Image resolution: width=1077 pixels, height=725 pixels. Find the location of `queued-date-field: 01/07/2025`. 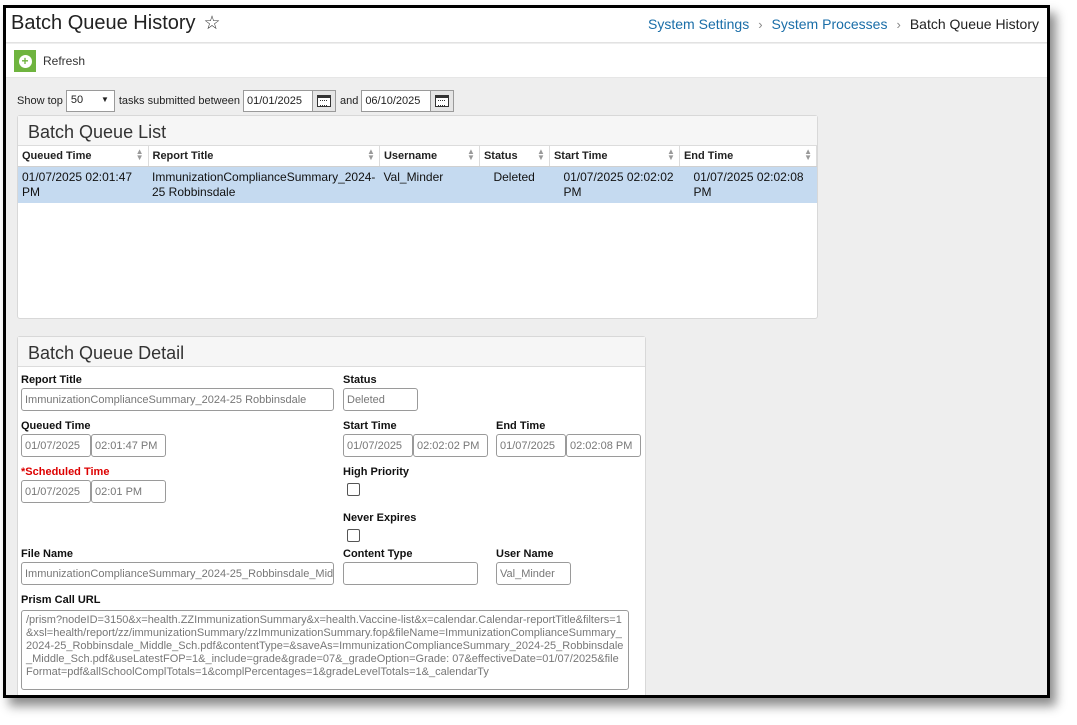

queued-date-field: 01/07/2025 is located at coordinates (56, 445).